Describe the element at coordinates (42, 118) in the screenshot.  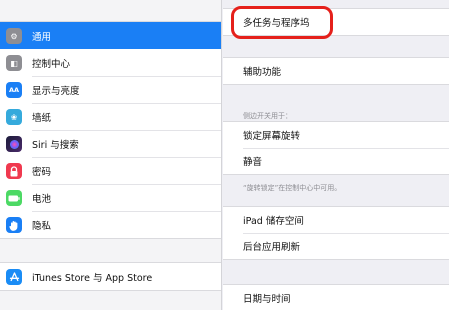
I see `sidebar-item-label: 墙纸` at that location.